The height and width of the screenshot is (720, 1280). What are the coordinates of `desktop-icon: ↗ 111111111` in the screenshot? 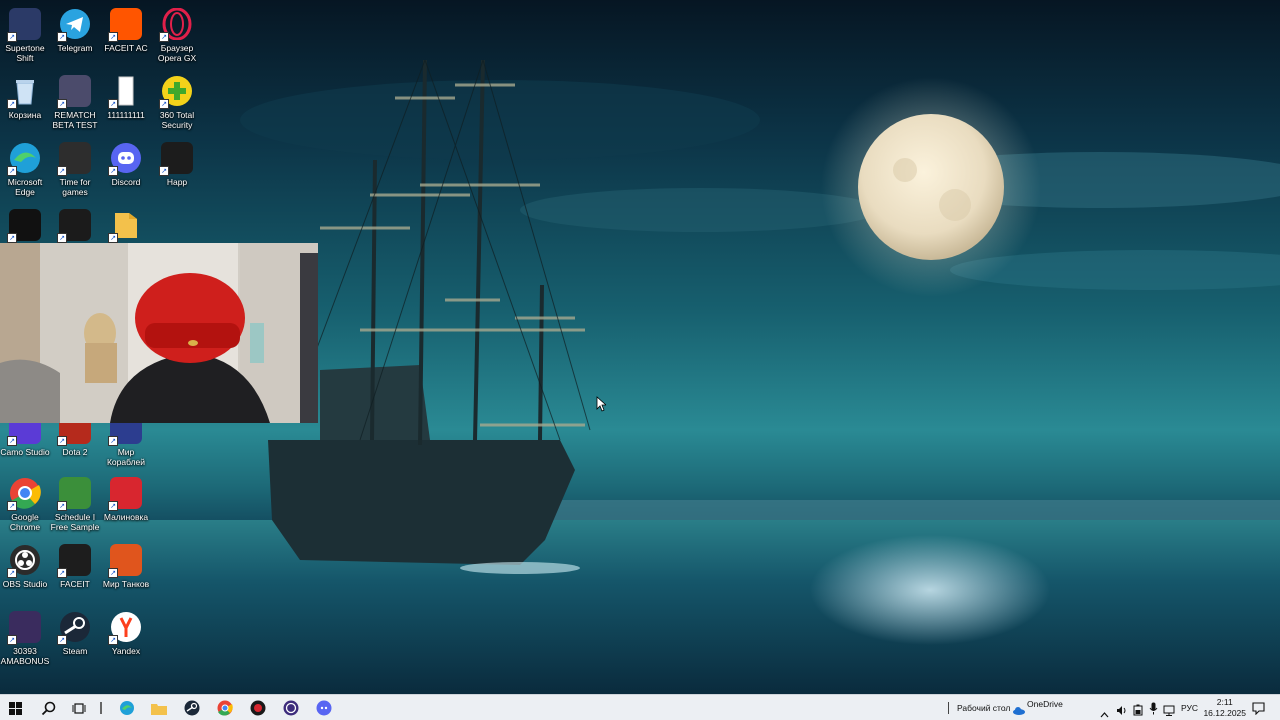 It's located at (126, 97).